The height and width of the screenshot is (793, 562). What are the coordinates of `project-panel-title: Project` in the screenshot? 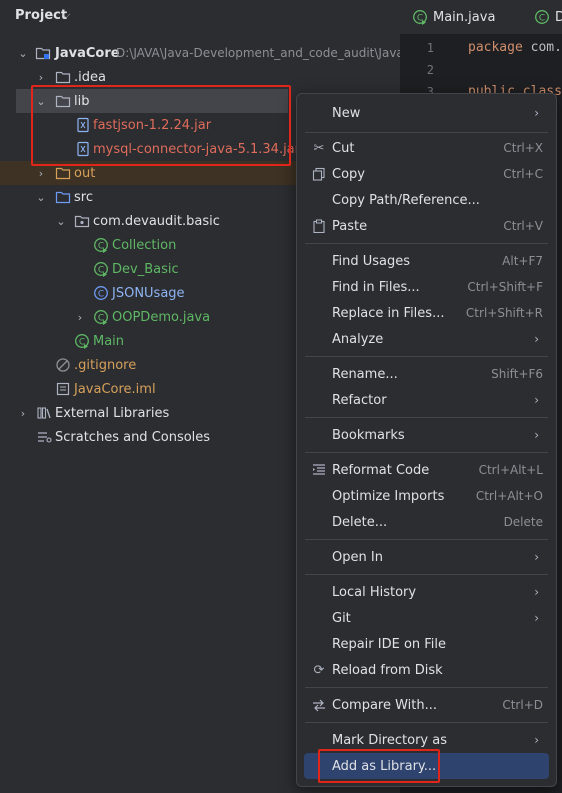 It's located at (41, 15).